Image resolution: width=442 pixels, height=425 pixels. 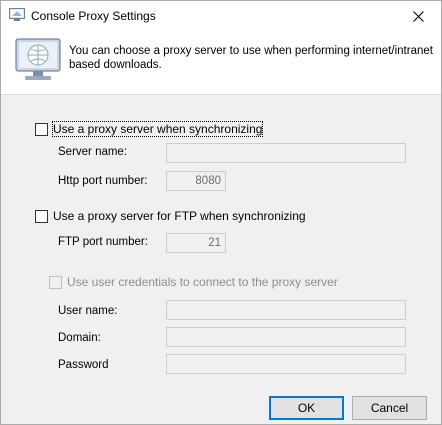 I want to click on close-button, so click(x=418, y=16).